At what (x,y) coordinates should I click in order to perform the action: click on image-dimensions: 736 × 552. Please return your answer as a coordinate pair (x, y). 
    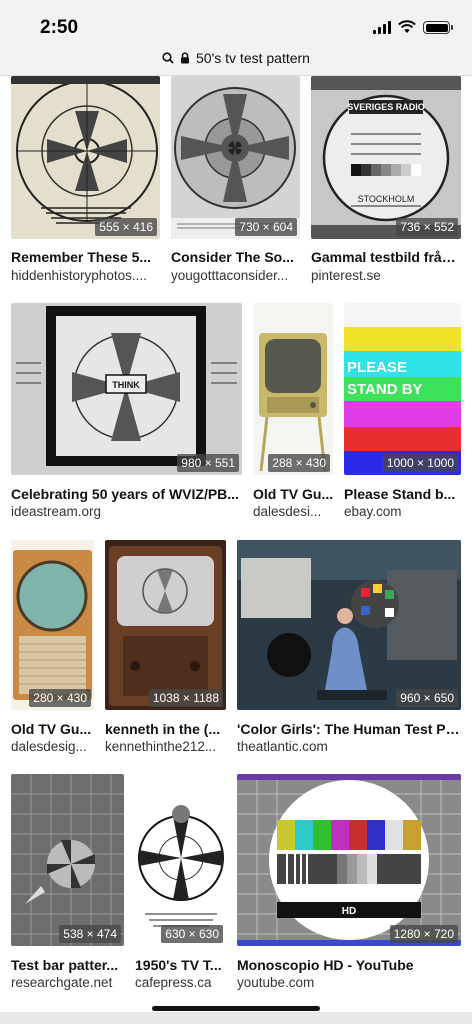
    Looking at the image, I should click on (427, 227).